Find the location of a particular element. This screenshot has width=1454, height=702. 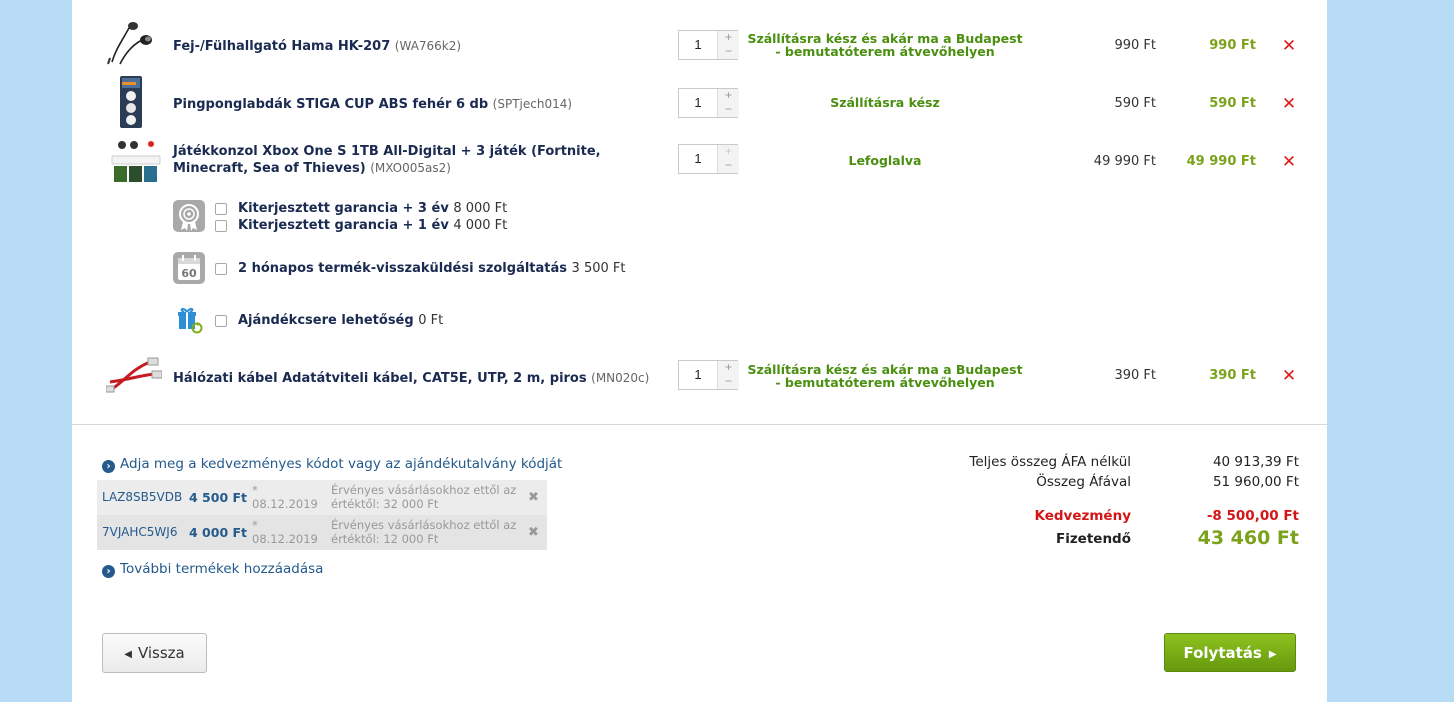

xbox-console-image is located at coordinates (136, 161).